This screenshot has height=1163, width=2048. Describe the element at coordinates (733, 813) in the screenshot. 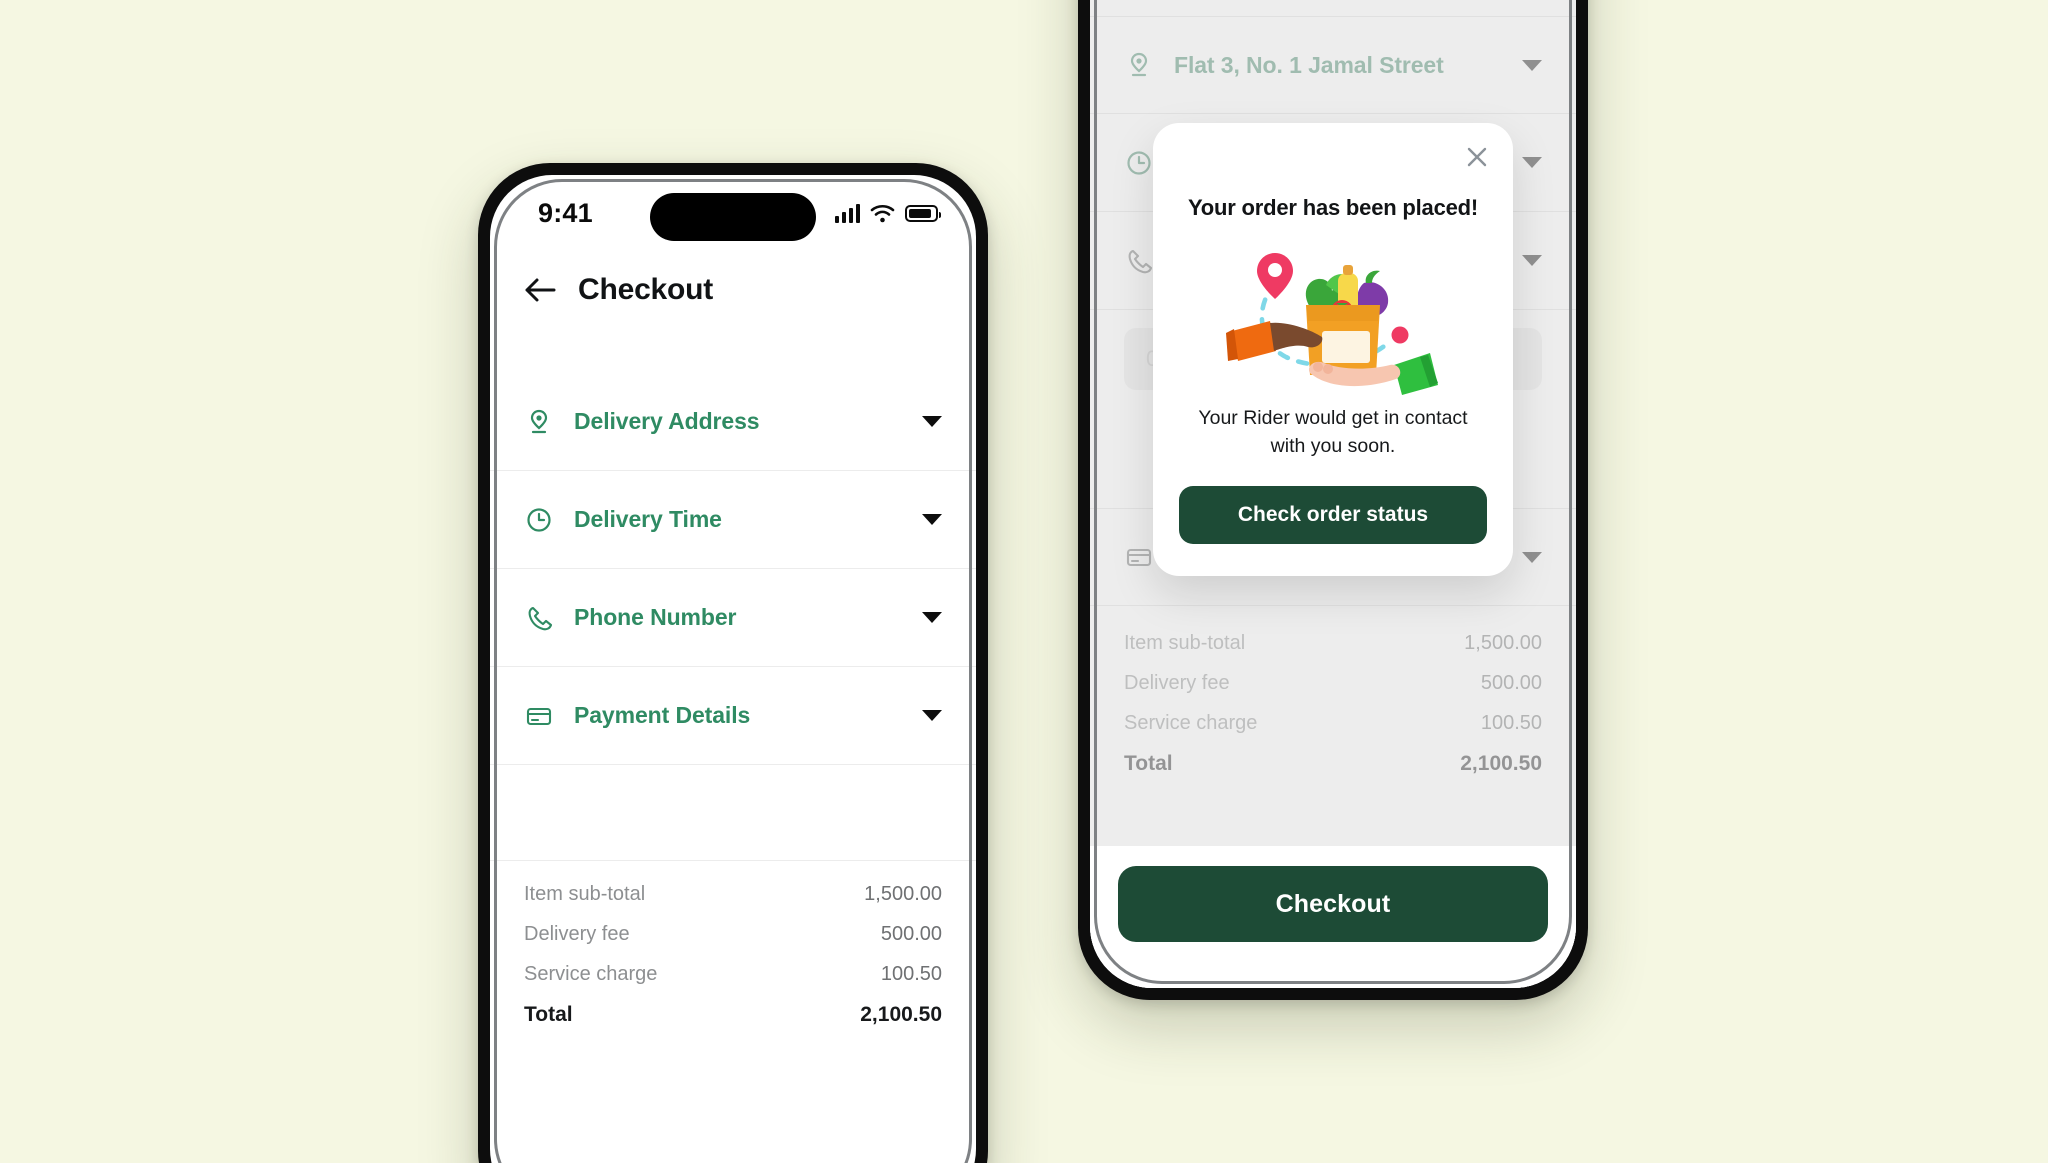

I see `section-spacer` at that location.